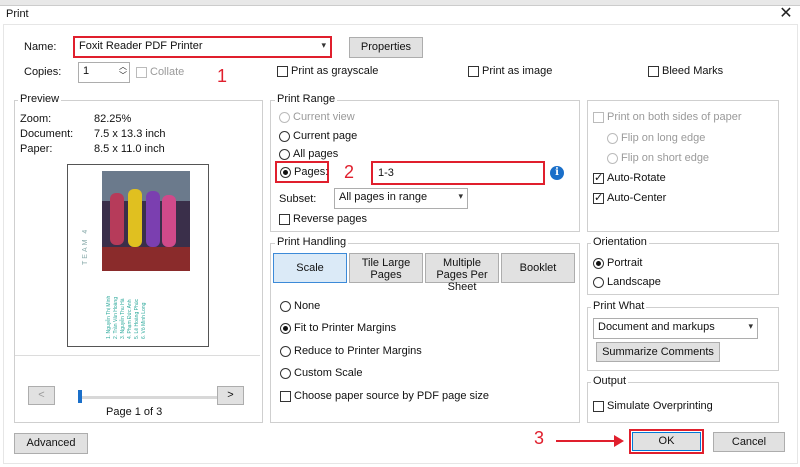  I want to click on member-name: 3. Nguyễn Thu Hà, so click(123, 319).